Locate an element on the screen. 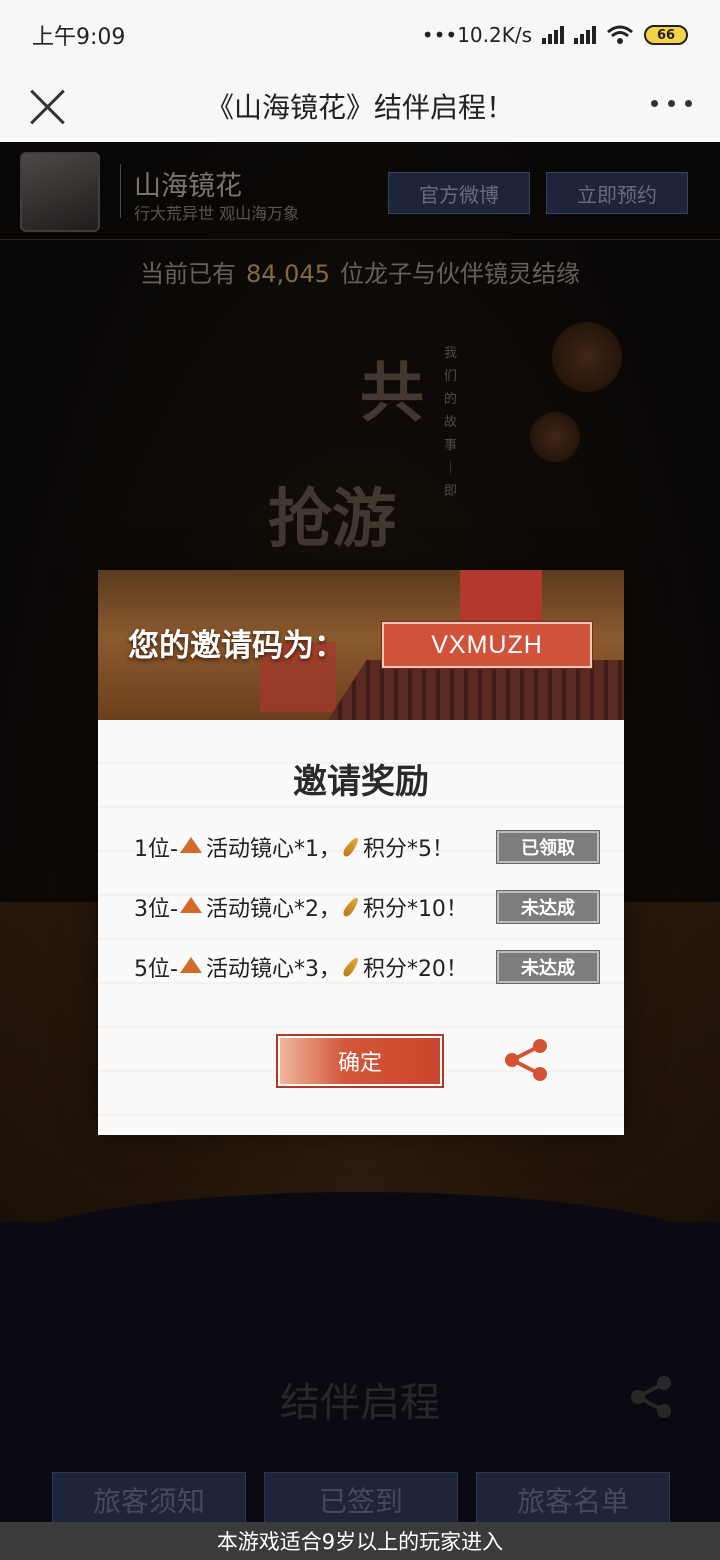  reward-status-claimed: 已领取 is located at coordinates (548, 847).